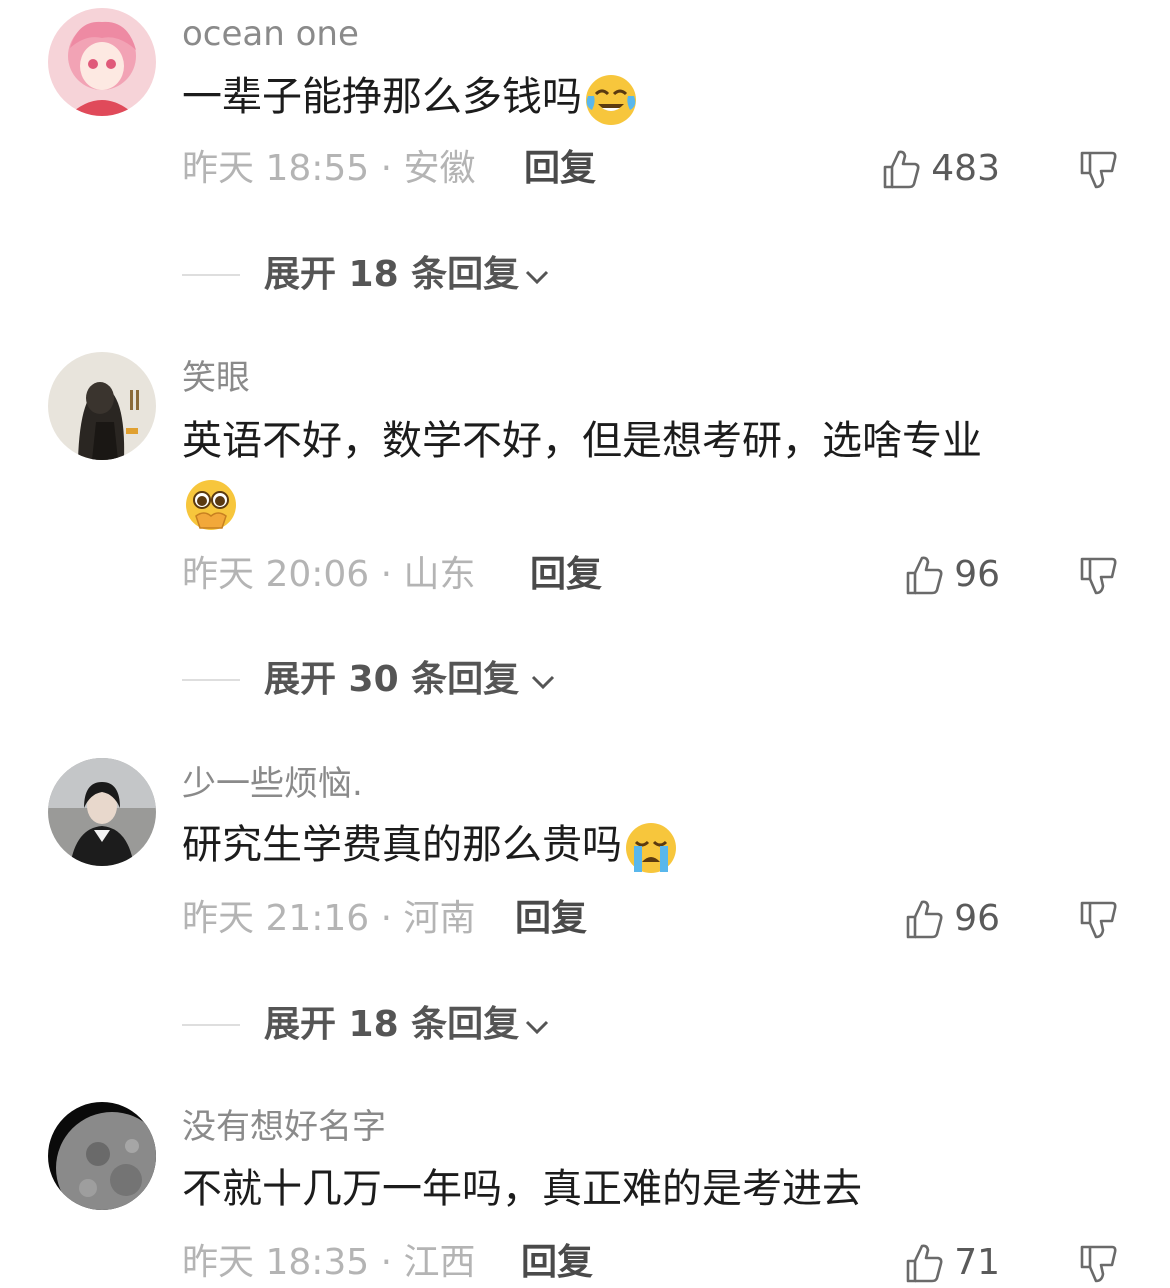 The height and width of the screenshot is (1288, 1170). What do you see at coordinates (582, 441) in the screenshot?
I see `comment-text-body: 英语不好，数学不好，但是想考研，选啥专业` at bounding box center [582, 441].